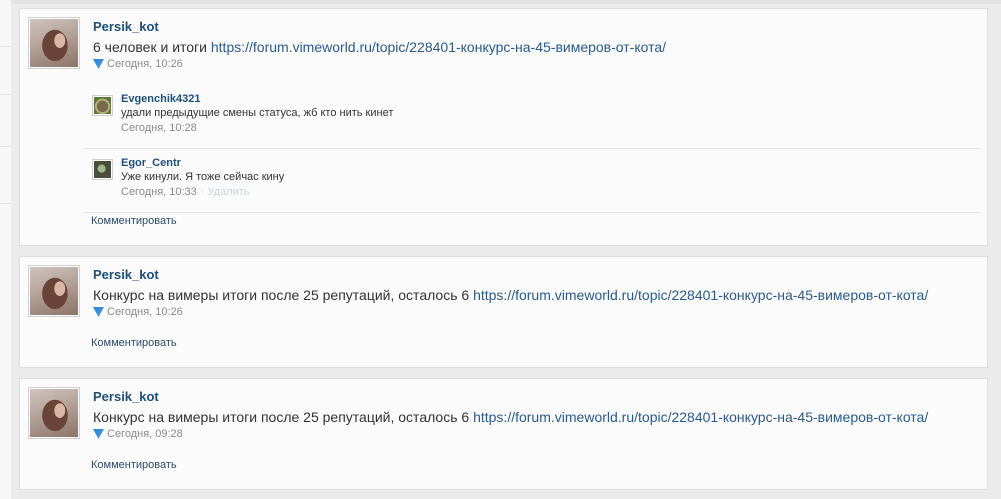 The height and width of the screenshot is (499, 1001). What do you see at coordinates (506, 2) in the screenshot?
I see `top-edge` at bounding box center [506, 2].